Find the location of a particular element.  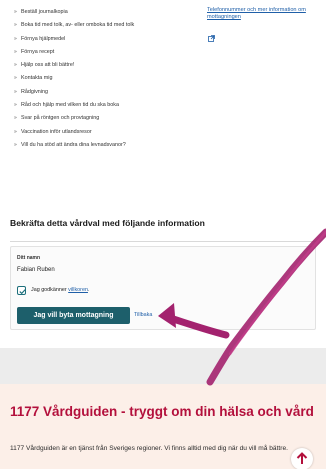

service-item: » Förnya recept is located at coordinates (109, 52).